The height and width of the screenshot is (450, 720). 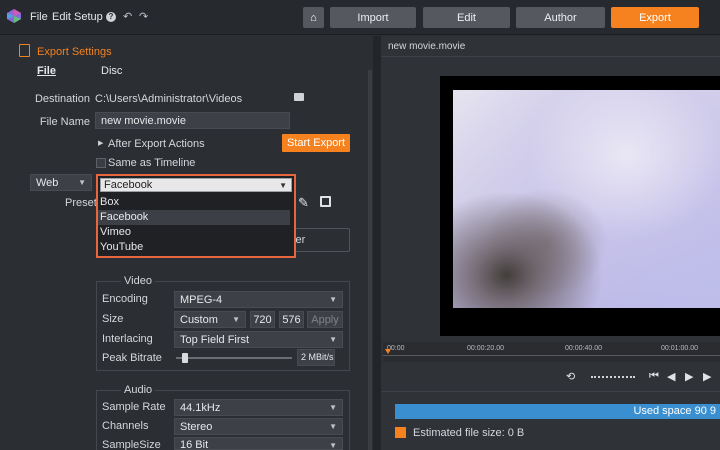 I want to click on redo-icon: ↷, so click(x=143, y=16).